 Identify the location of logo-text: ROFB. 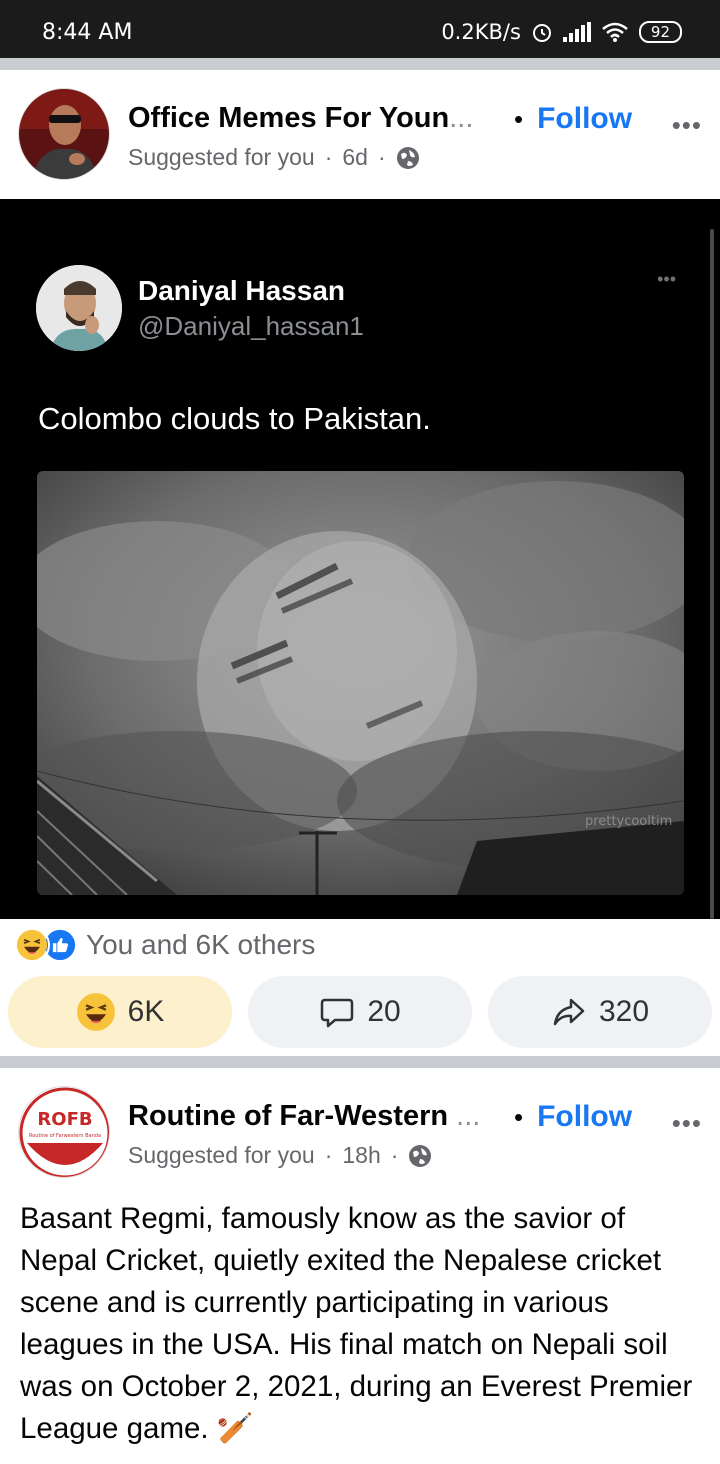
(64, 1119).